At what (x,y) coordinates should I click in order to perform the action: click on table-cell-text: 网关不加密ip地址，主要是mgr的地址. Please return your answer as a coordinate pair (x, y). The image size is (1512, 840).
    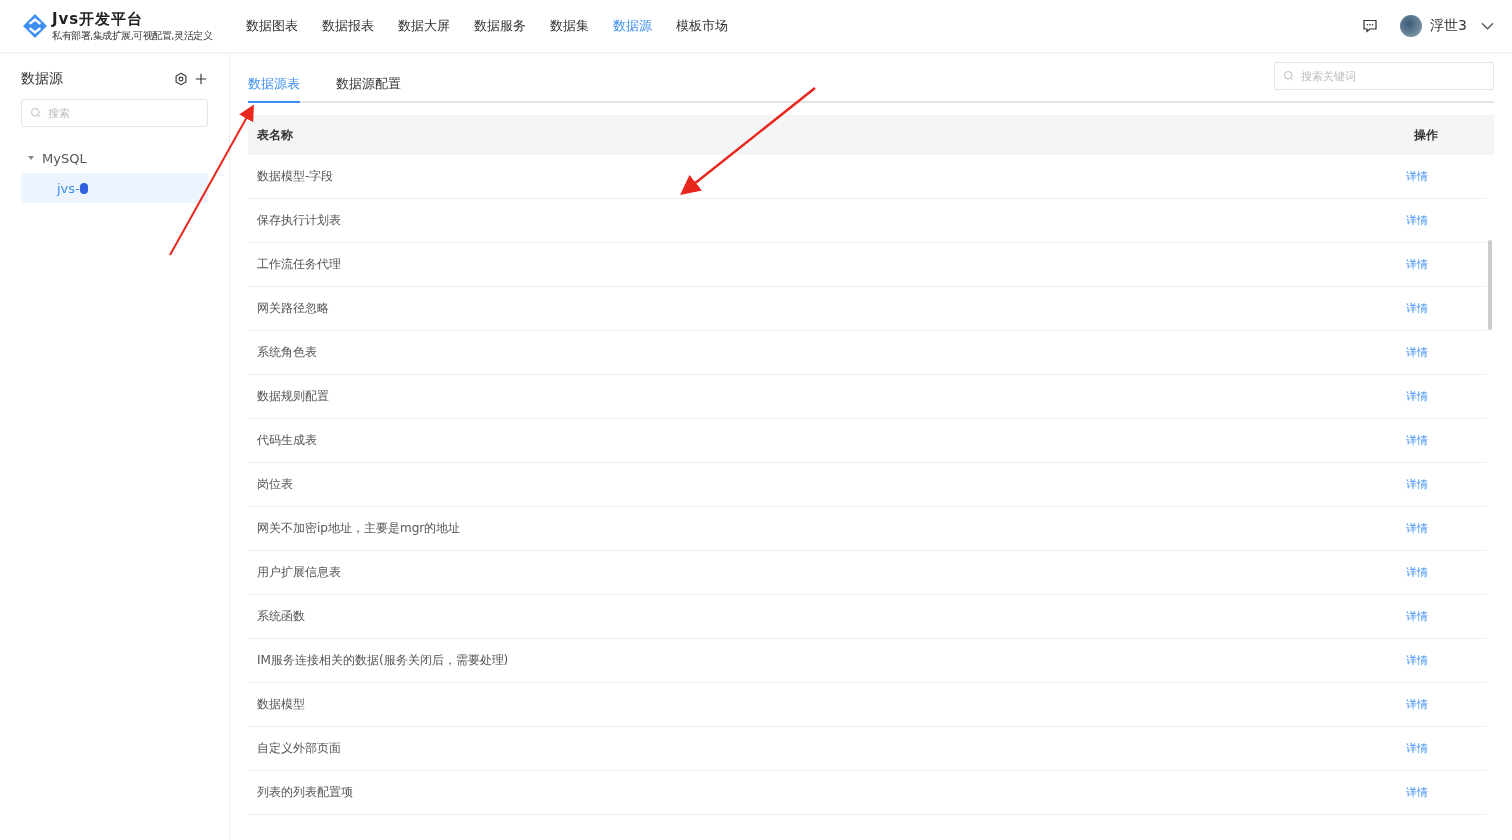
    Looking at the image, I should click on (359, 528).